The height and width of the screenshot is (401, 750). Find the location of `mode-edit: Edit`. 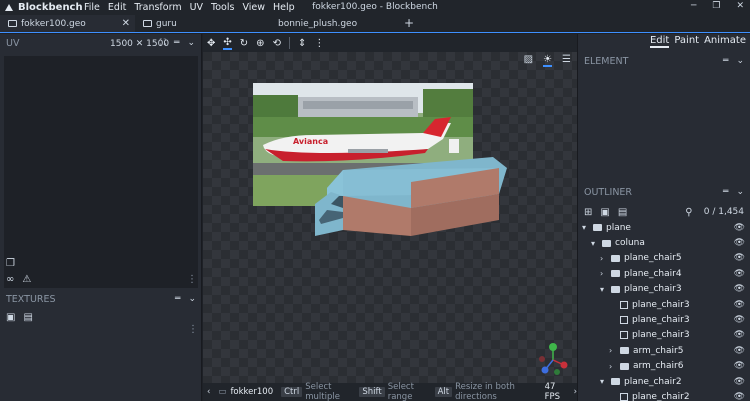

mode-edit: Edit is located at coordinates (659, 41).